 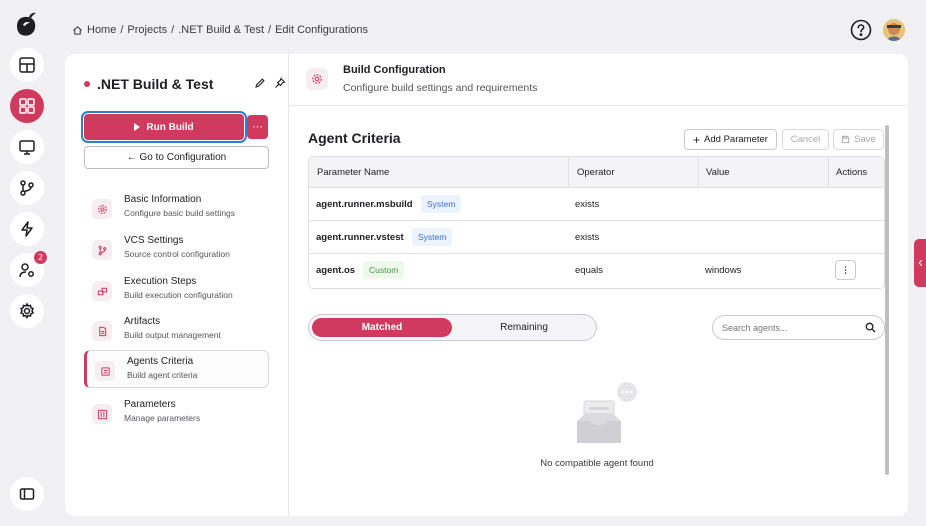 What do you see at coordinates (364, 204) in the screenshot?
I see `parameter-name: agent.runner.msbuild` at bounding box center [364, 204].